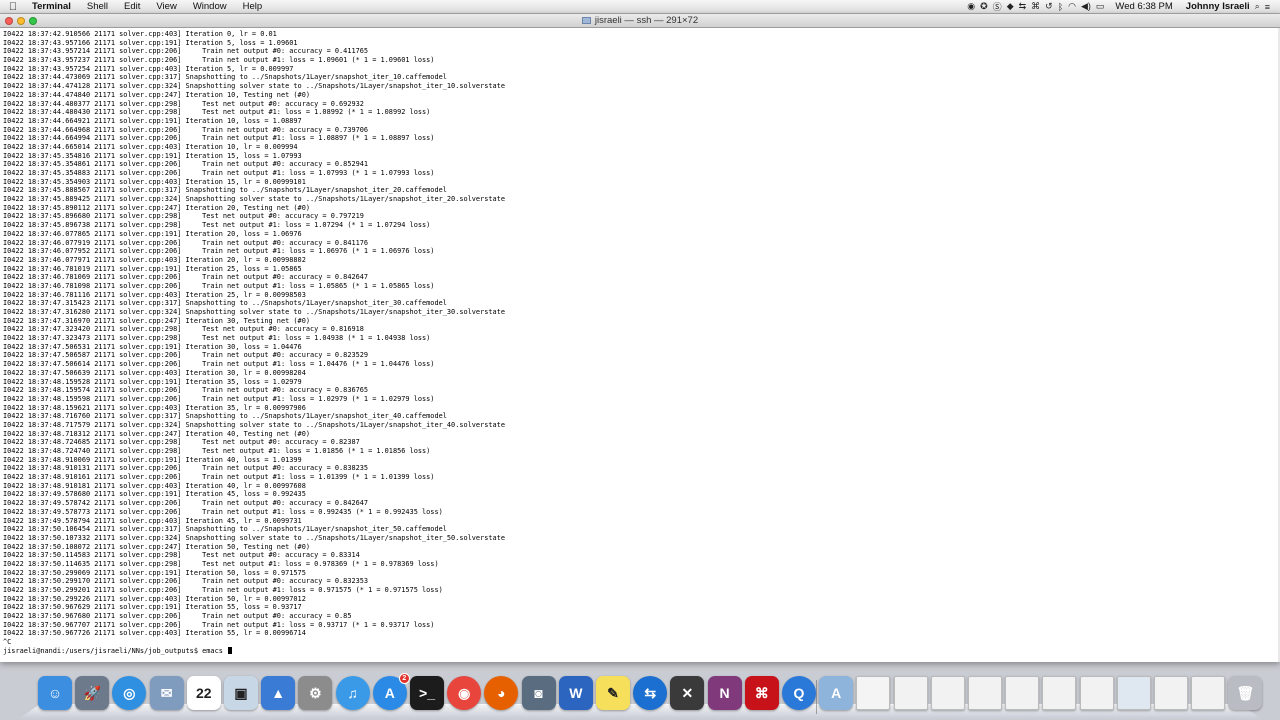  Describe the element at coordinates (799, 693) in the screenshot. I see `dock-item-quicktime: Q` at that location.